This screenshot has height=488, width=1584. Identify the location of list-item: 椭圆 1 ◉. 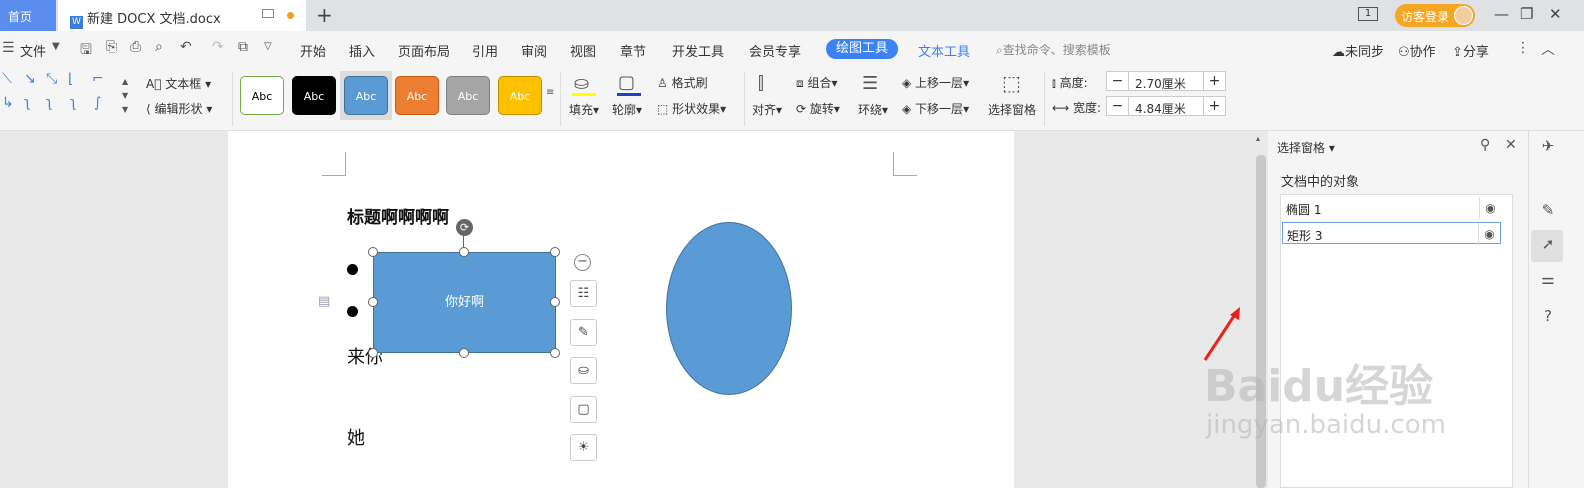
(1391, 208).